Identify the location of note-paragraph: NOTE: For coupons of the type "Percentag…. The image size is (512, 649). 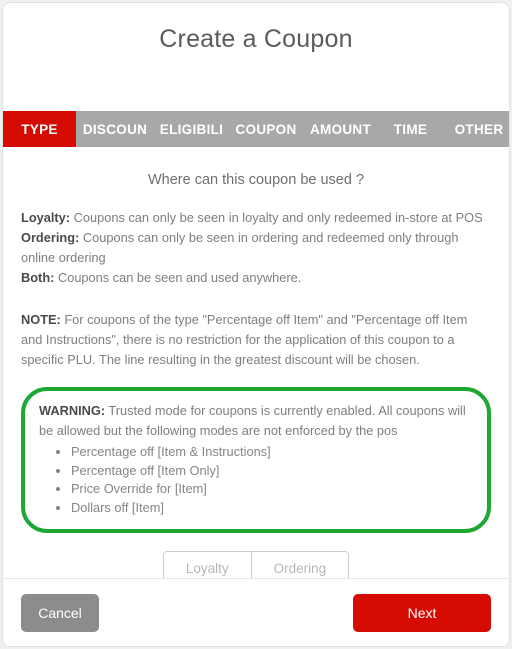
(256, 340).